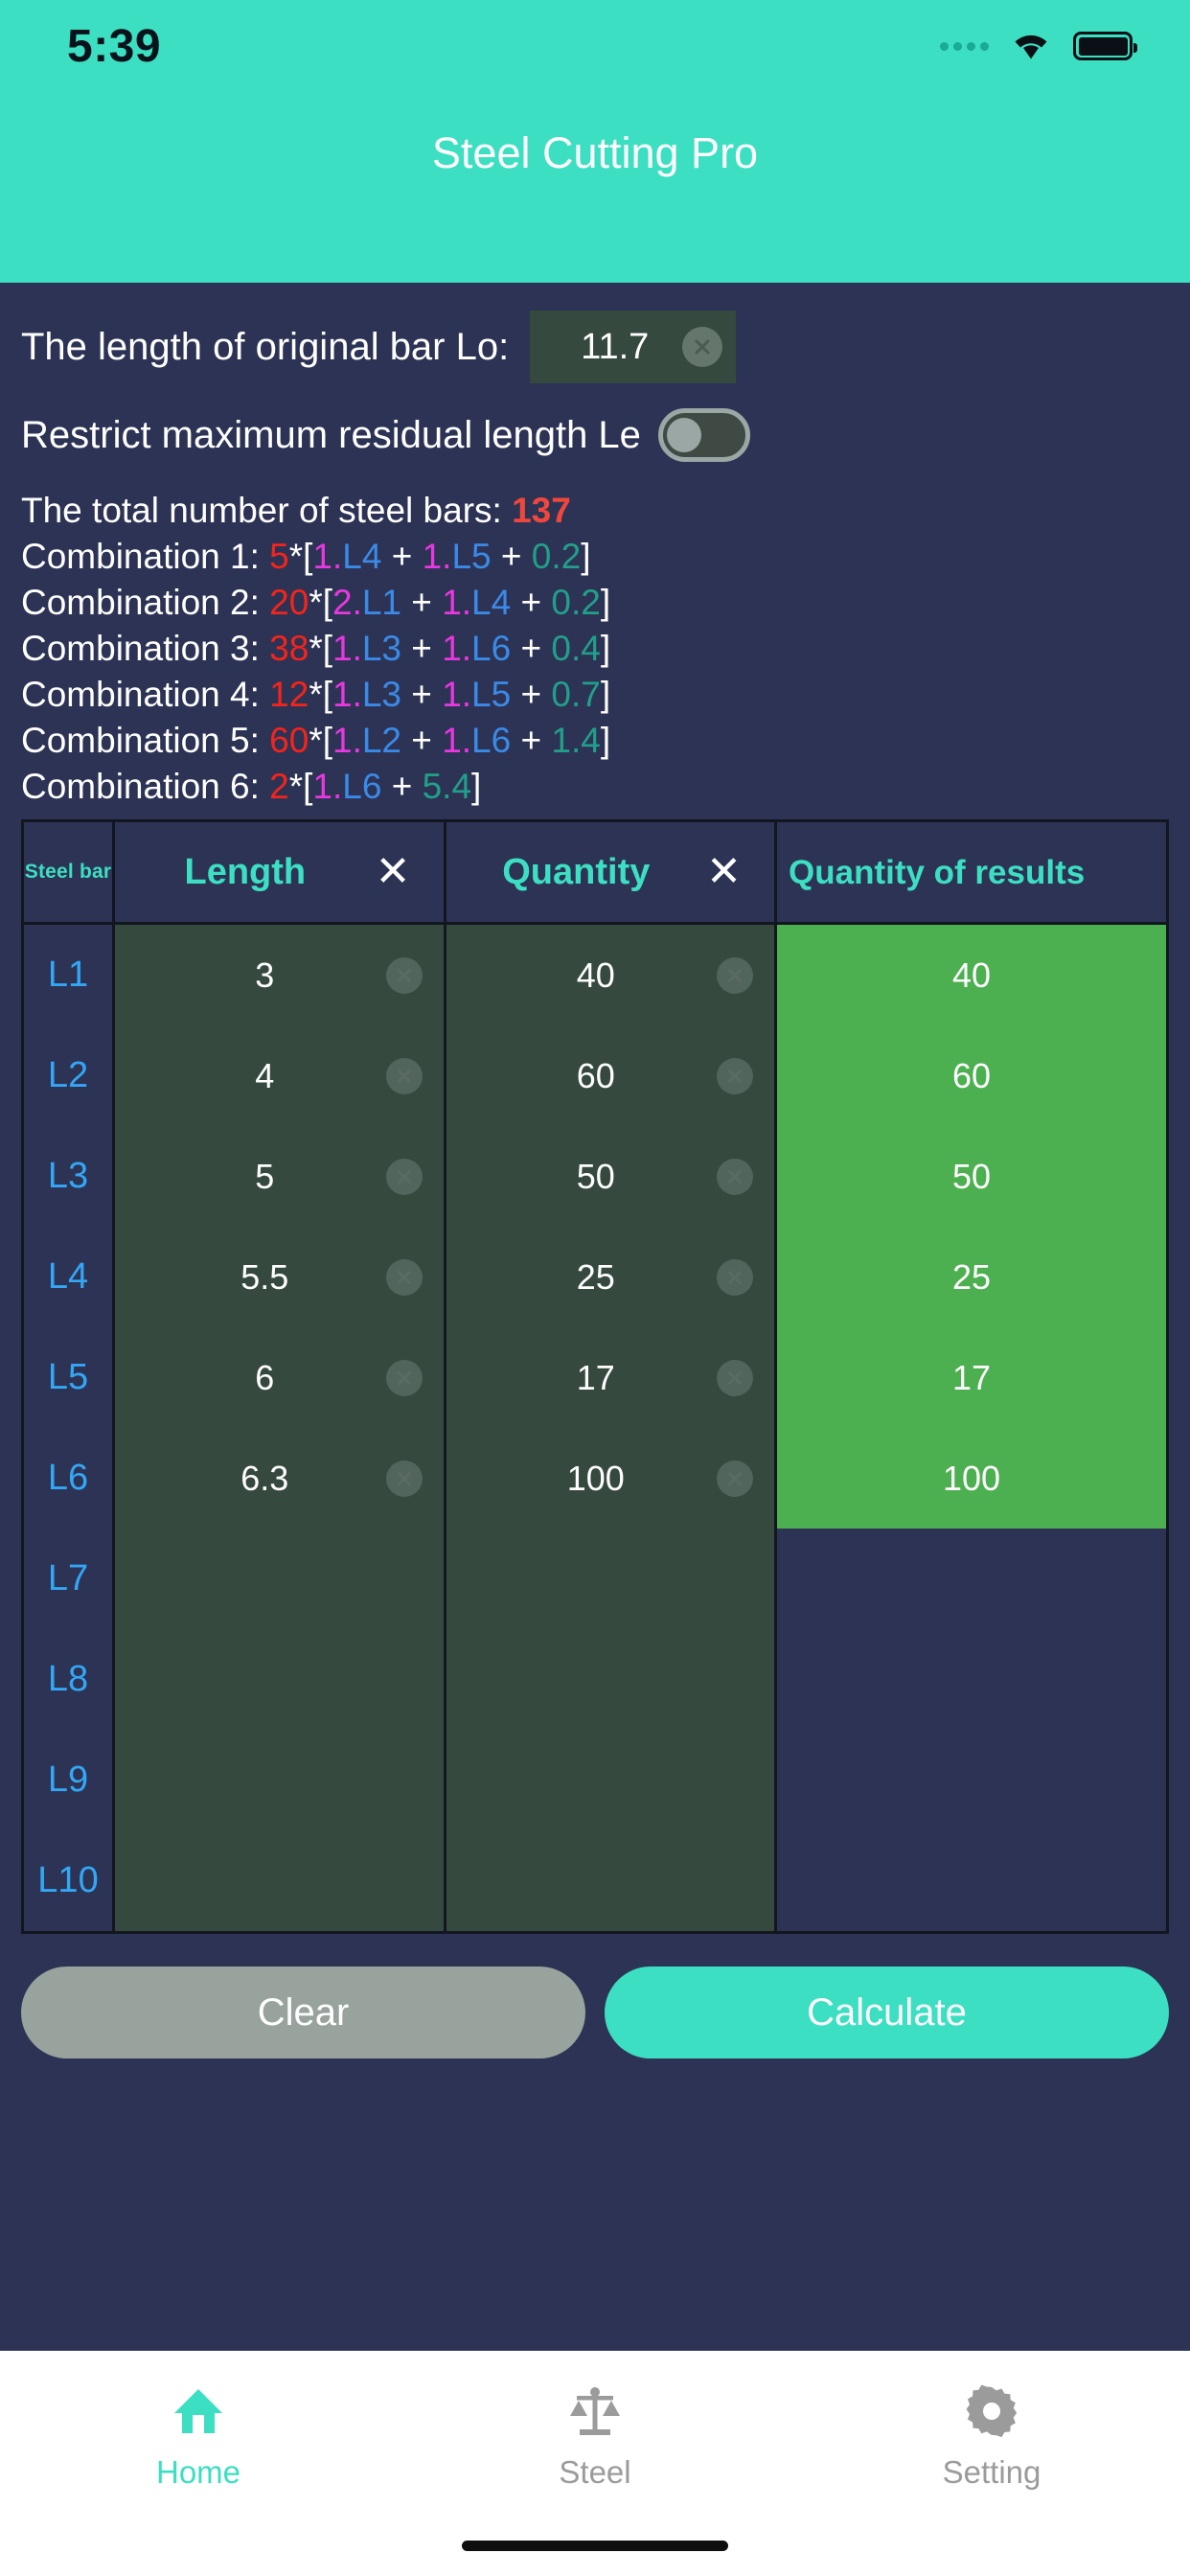 Image resolution: width=1190 pixels, height=2576 pixels. Describe the element at coordinates (595, 141) in the screenshot. I see `app-header: 5:39 Steel Cutting Pro` at that location.